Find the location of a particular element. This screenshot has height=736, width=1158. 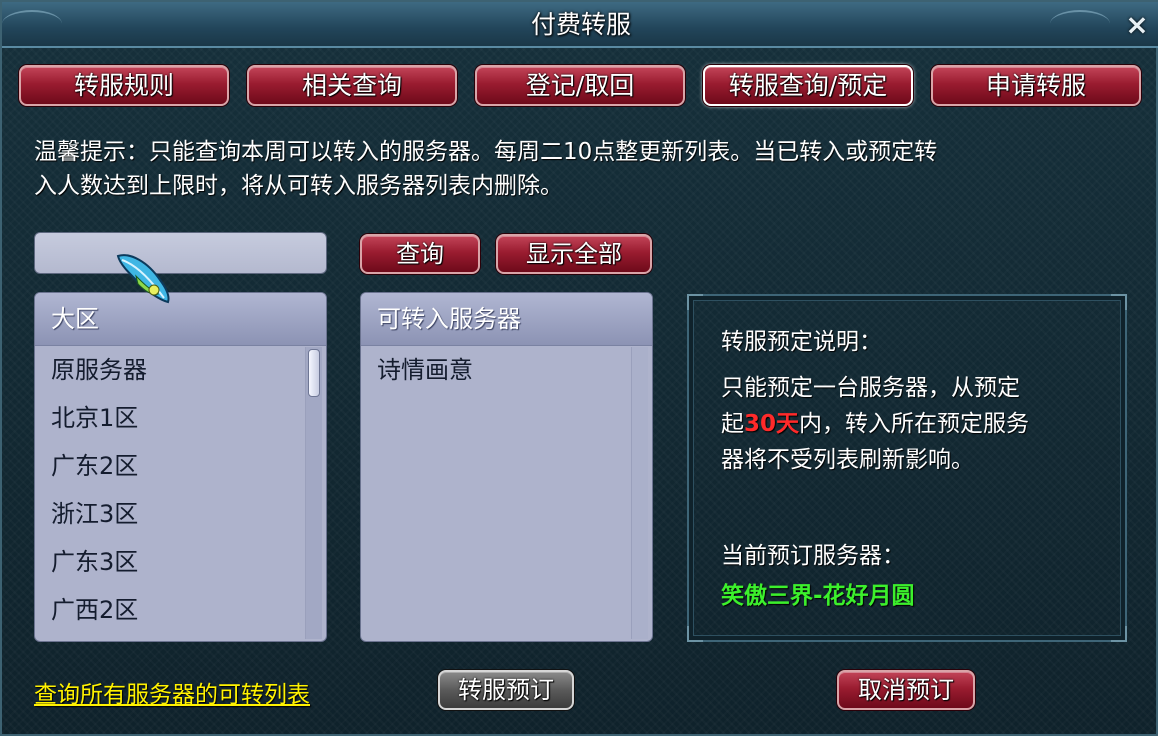

info-line-2-prefix: 起 is located at coordinates (732, 424).